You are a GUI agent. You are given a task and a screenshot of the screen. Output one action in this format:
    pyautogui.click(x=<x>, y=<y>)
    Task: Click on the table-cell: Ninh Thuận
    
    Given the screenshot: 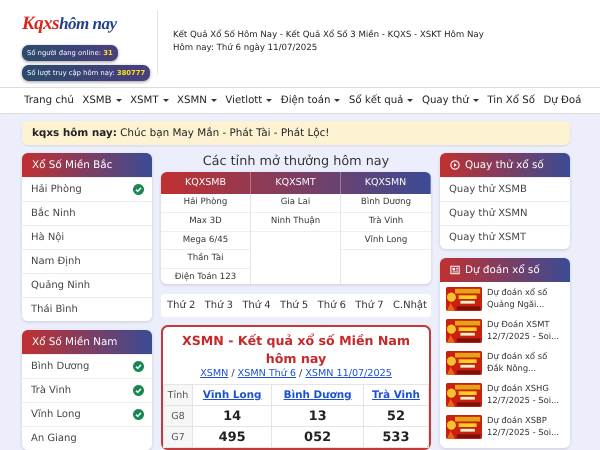 What is the action you would take?
    pyautogui.click(x=295, y=222)
    